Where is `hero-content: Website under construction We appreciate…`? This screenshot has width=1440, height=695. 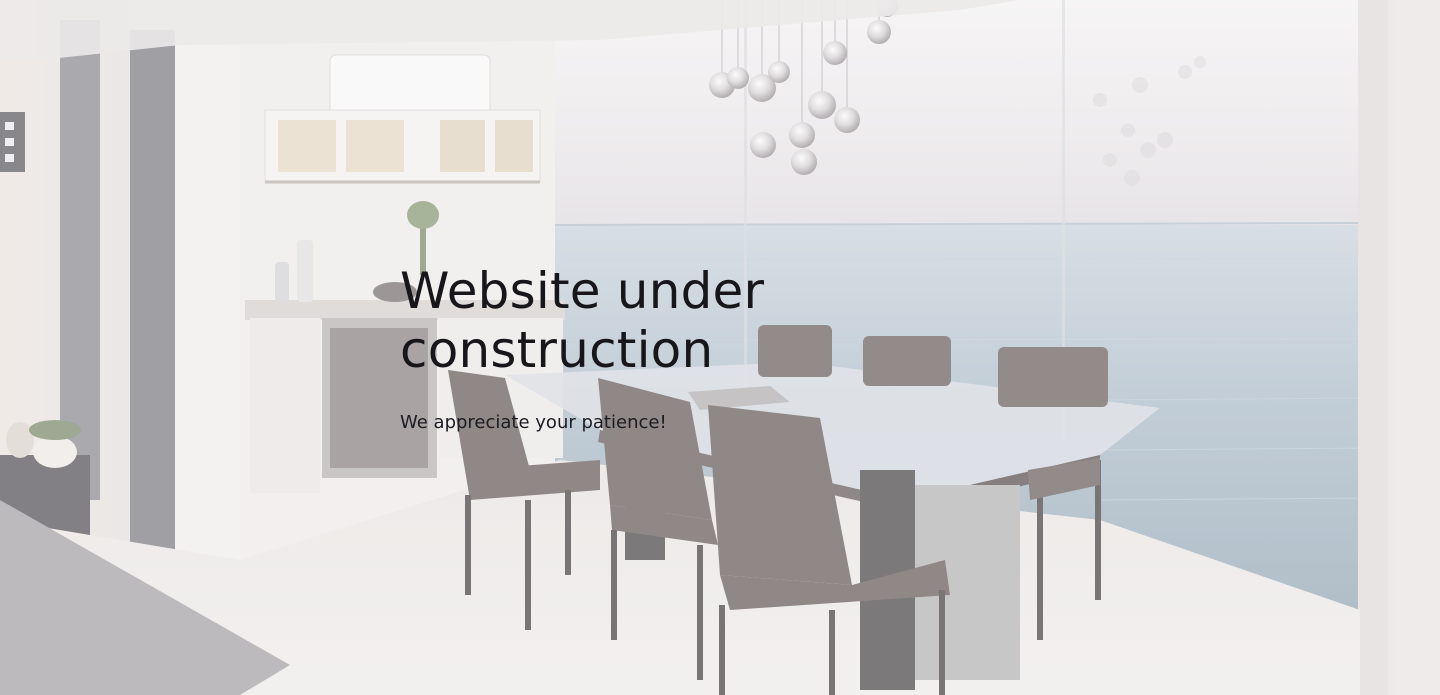
hero-content: Website under construction We appreciate… is located at coordinates (660, 348).